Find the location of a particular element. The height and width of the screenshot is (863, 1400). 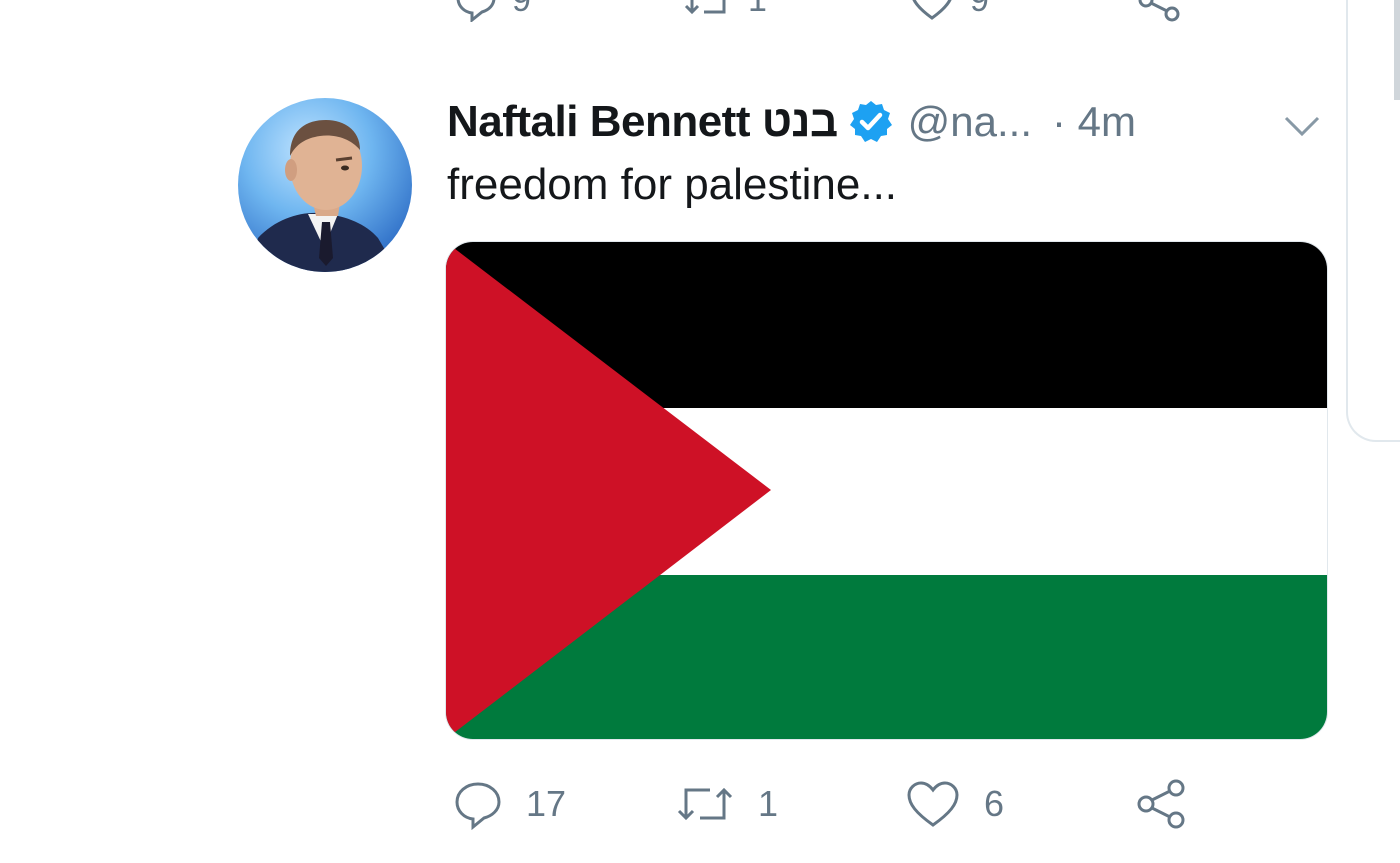

chevron-down-icon is located at coordinates (1302, 126).